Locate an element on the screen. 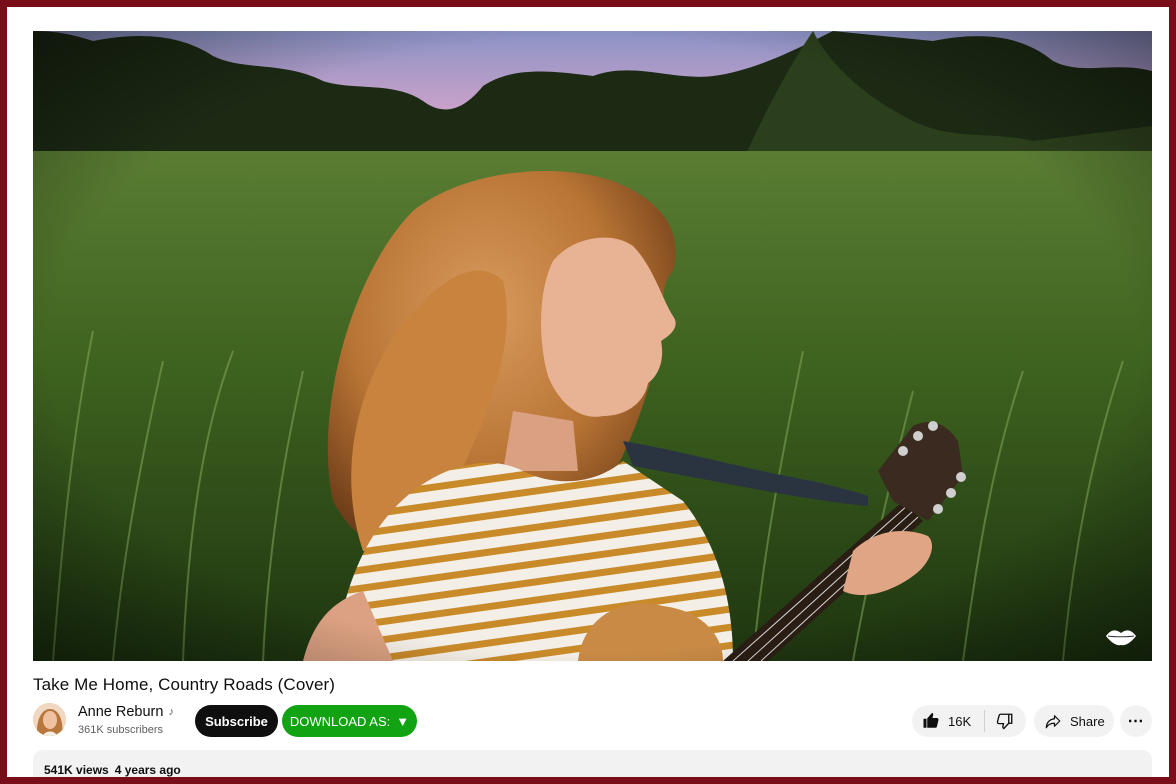 Image resolution: width=1176 pixels, height=784 pixels. description-meta: 541K views 4 years ago is located at coordinates (112, 770).